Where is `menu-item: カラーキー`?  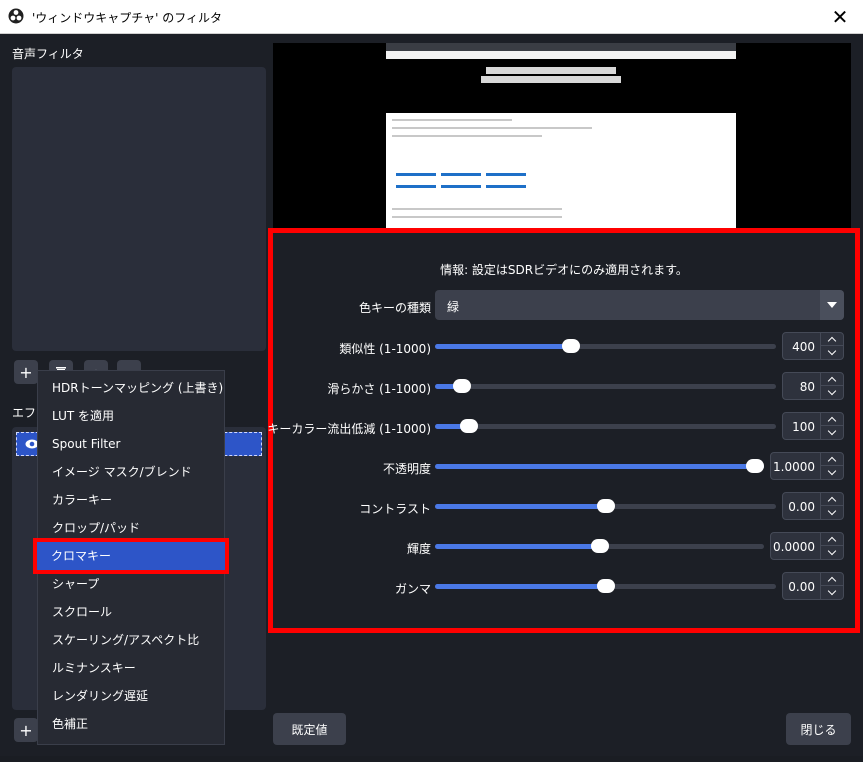 menu-item: カラーキー is located at coordinates (131, 500).